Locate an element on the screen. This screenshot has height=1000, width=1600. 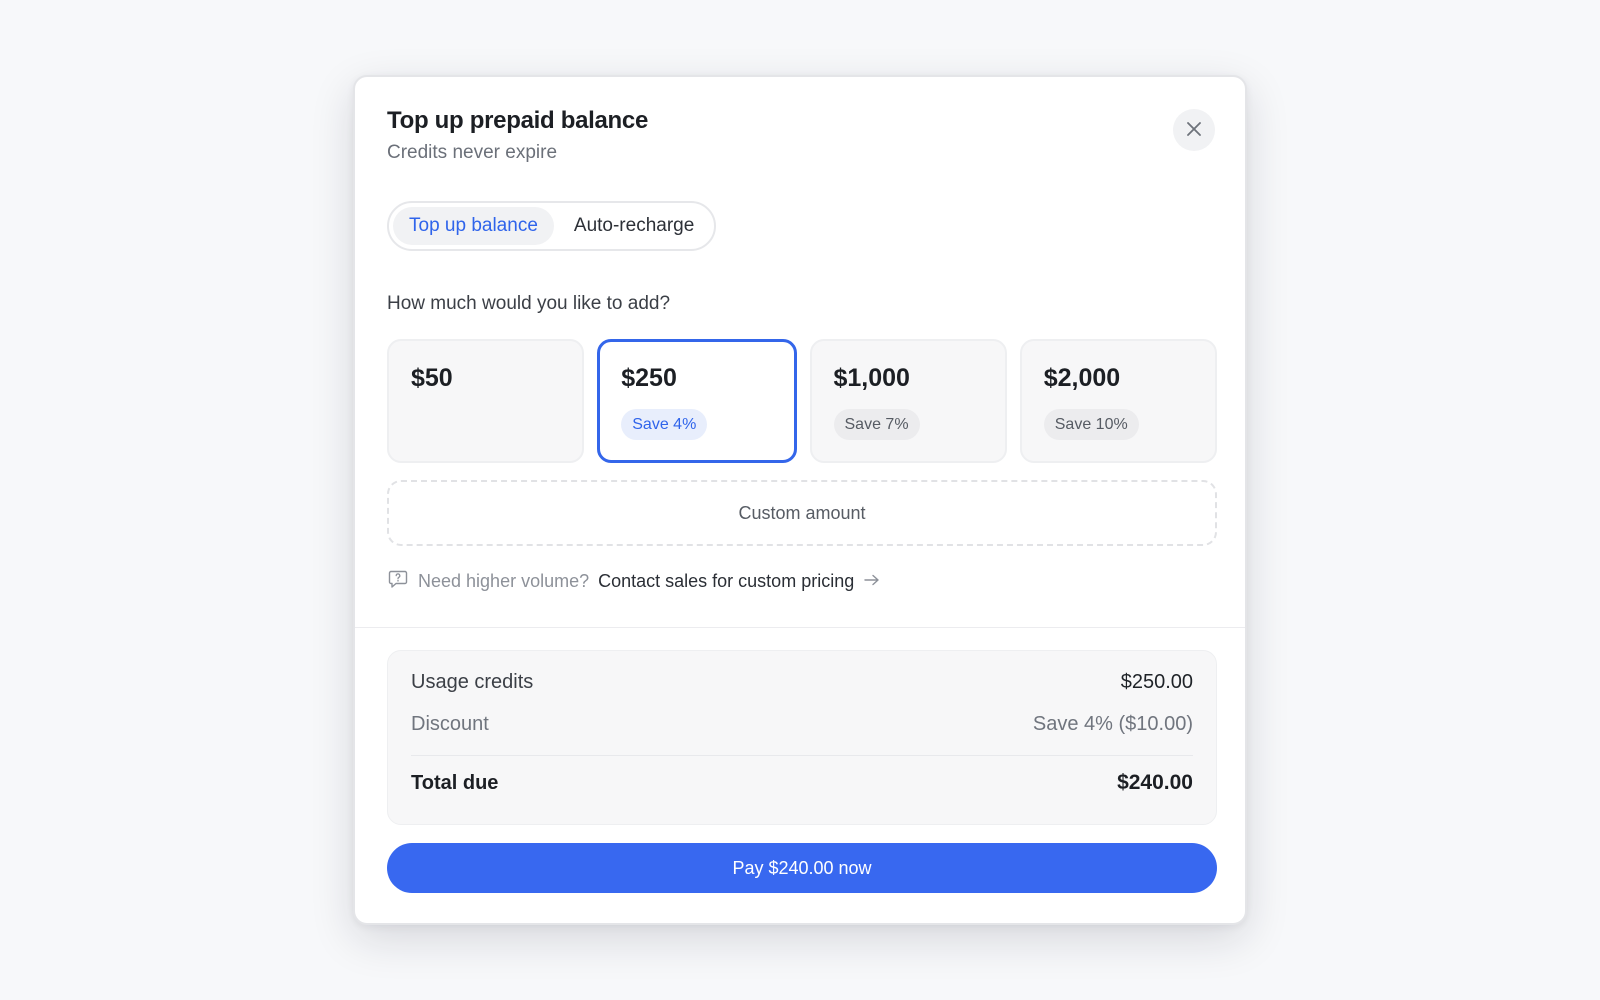
option-amount: $50 is located at coordinates (432, 378).